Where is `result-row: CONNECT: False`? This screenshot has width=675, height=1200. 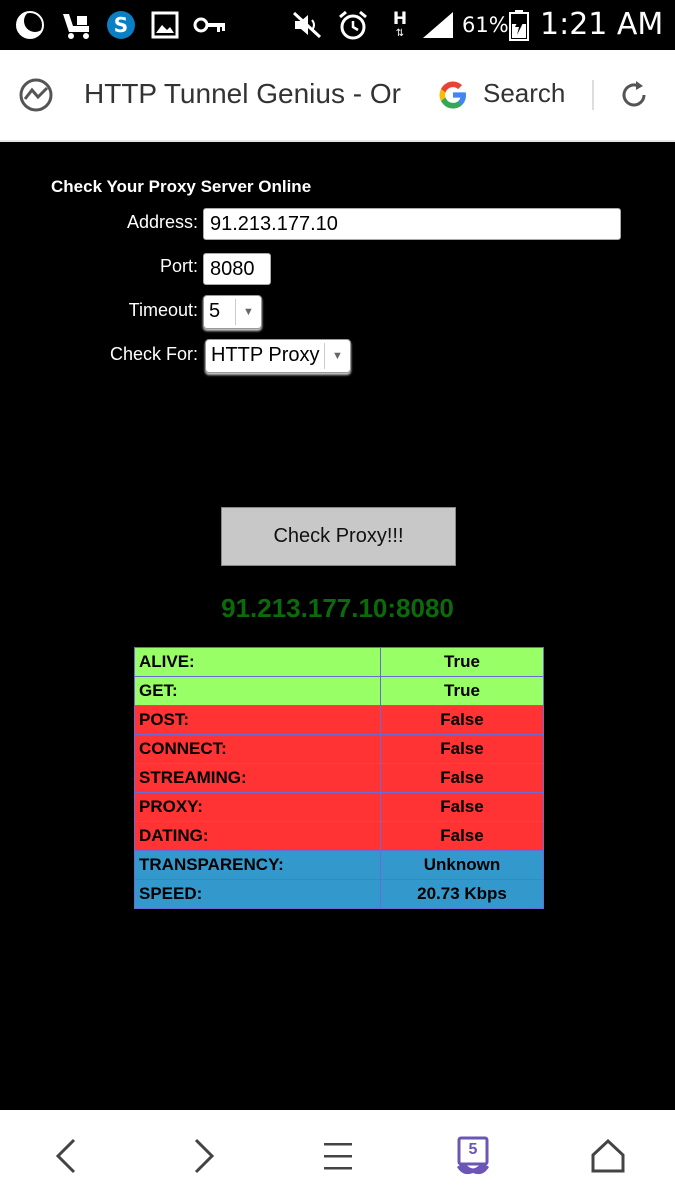
result-row: CONNECT: False is located at coordinates (339, 749).